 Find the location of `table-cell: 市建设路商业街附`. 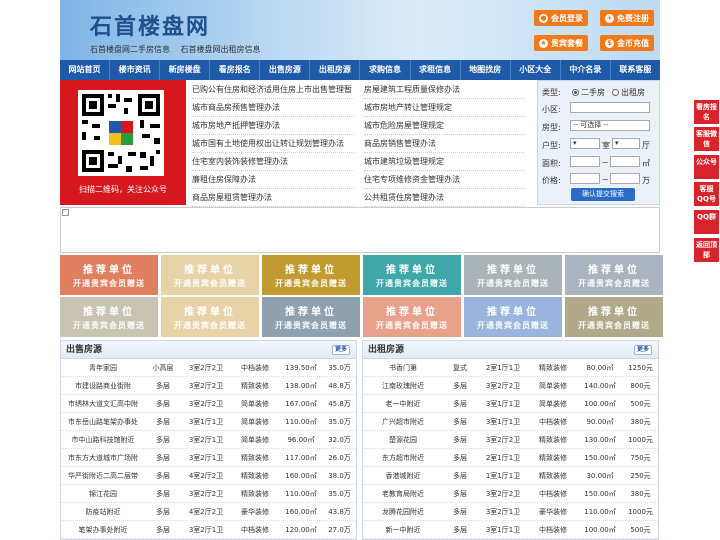

table-cell: 市建设路商业街附 is located at coordinates (103, 386).